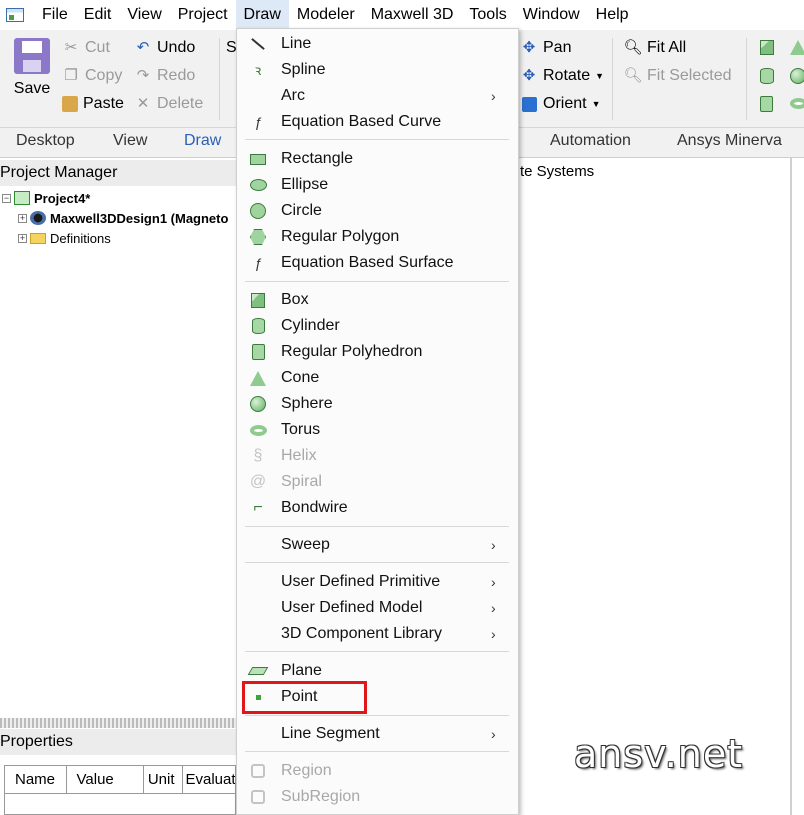 This screenshot has width=804, height=815. I want to click on menu-item-bondwire: ⌐ Bondwire, so click(377, 508).